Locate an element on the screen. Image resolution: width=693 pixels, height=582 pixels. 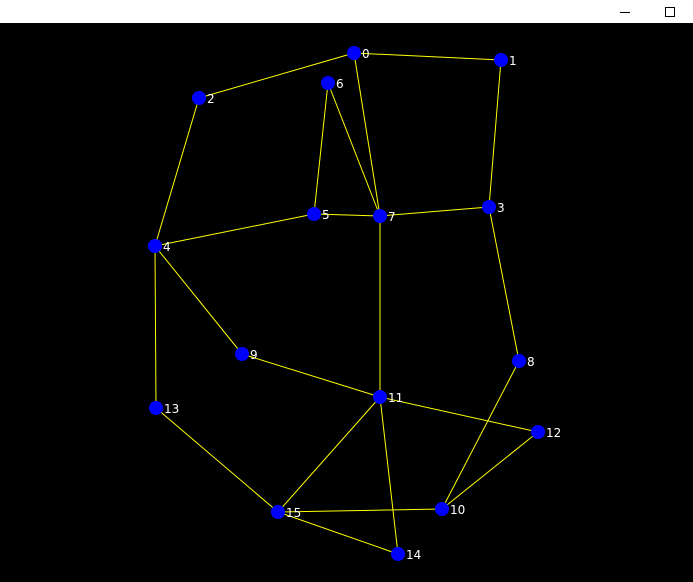
node-label: 4 is located at coordinates (167, 247).